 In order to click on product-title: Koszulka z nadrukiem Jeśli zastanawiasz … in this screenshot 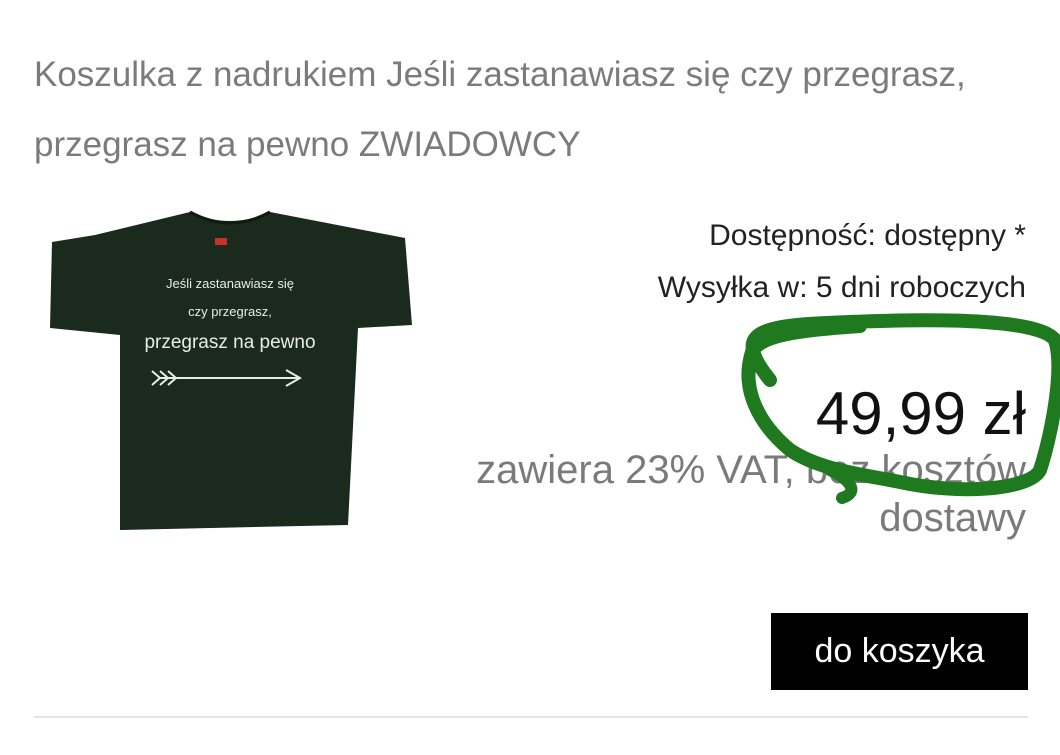, I will do `click(500, 109)`.